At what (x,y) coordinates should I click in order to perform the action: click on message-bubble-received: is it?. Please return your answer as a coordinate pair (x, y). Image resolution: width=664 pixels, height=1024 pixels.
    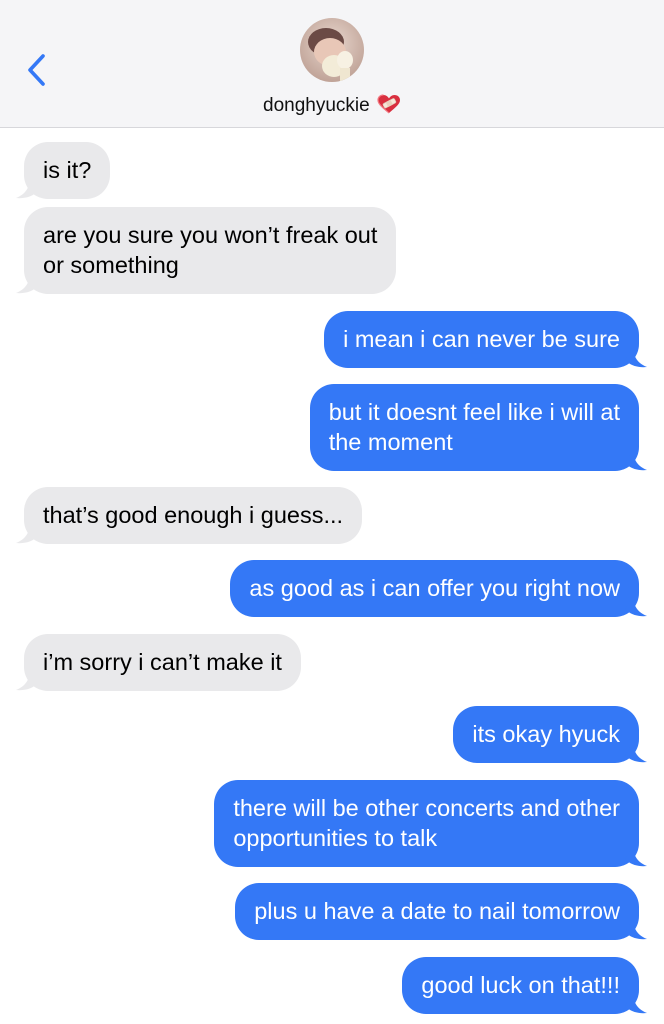
    Looking at the image, I should click on (63, 170).